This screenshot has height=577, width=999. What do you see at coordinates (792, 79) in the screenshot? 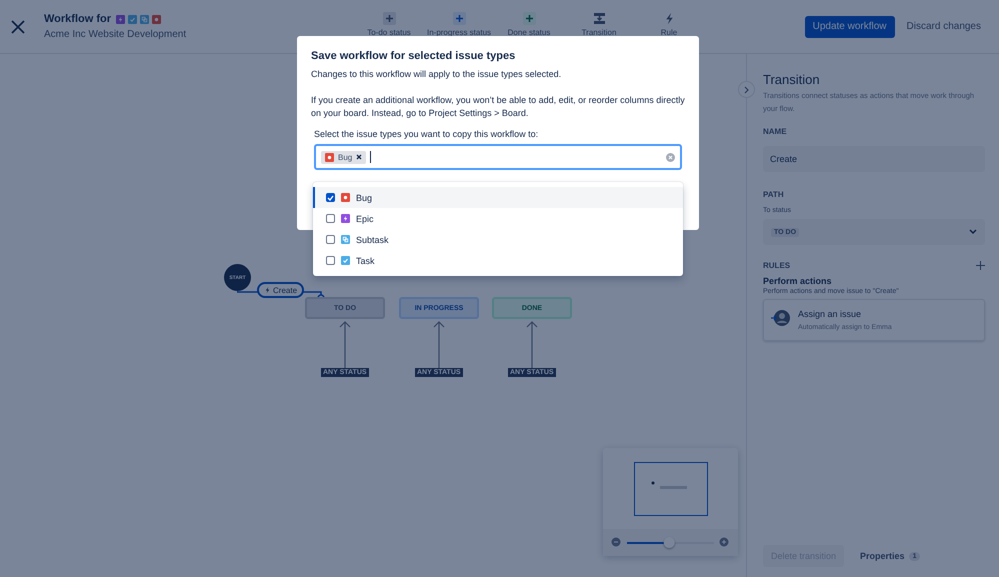
I see `panel-title: Transition` at bounding box center [792, 79].